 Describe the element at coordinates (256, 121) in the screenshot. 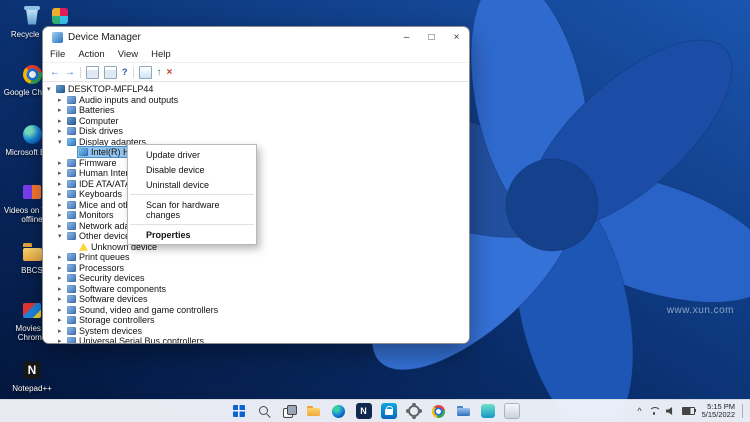

I see `tree-item: Computer` at that location.